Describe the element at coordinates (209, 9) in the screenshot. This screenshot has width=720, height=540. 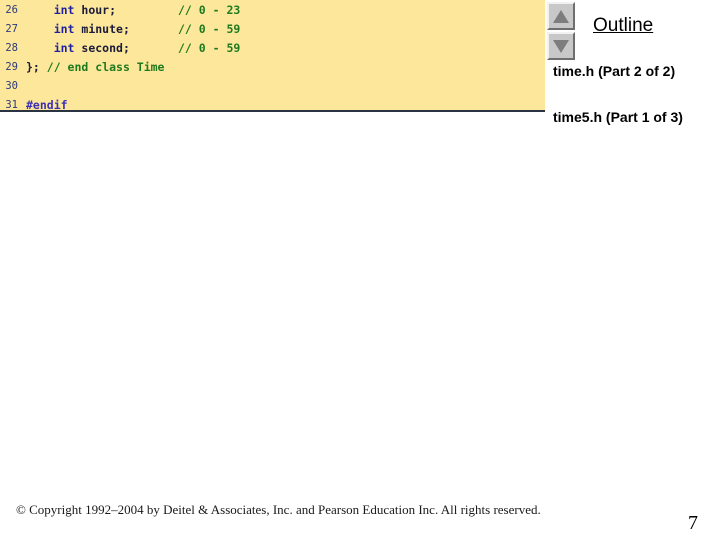
I see `code-trailing-comment: // 0 - 23` at that location.